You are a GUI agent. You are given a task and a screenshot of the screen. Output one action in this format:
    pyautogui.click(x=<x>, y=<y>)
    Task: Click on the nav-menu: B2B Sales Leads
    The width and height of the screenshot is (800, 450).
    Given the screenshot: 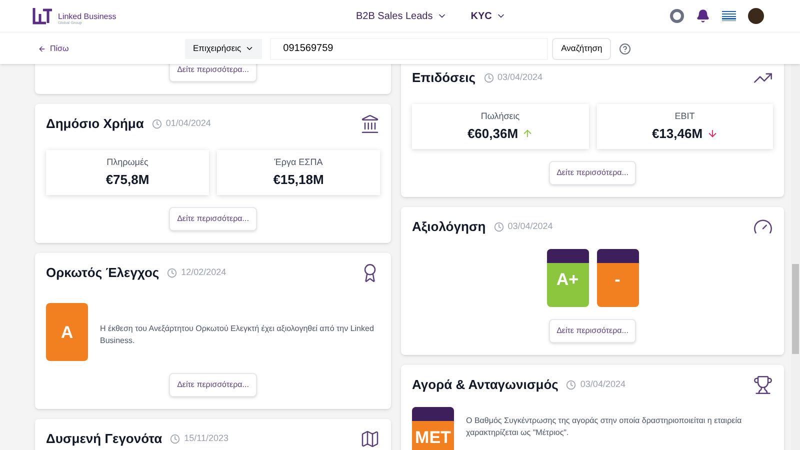 What is the action you would take?
    pyautogui.click(x=401, y=16)
    